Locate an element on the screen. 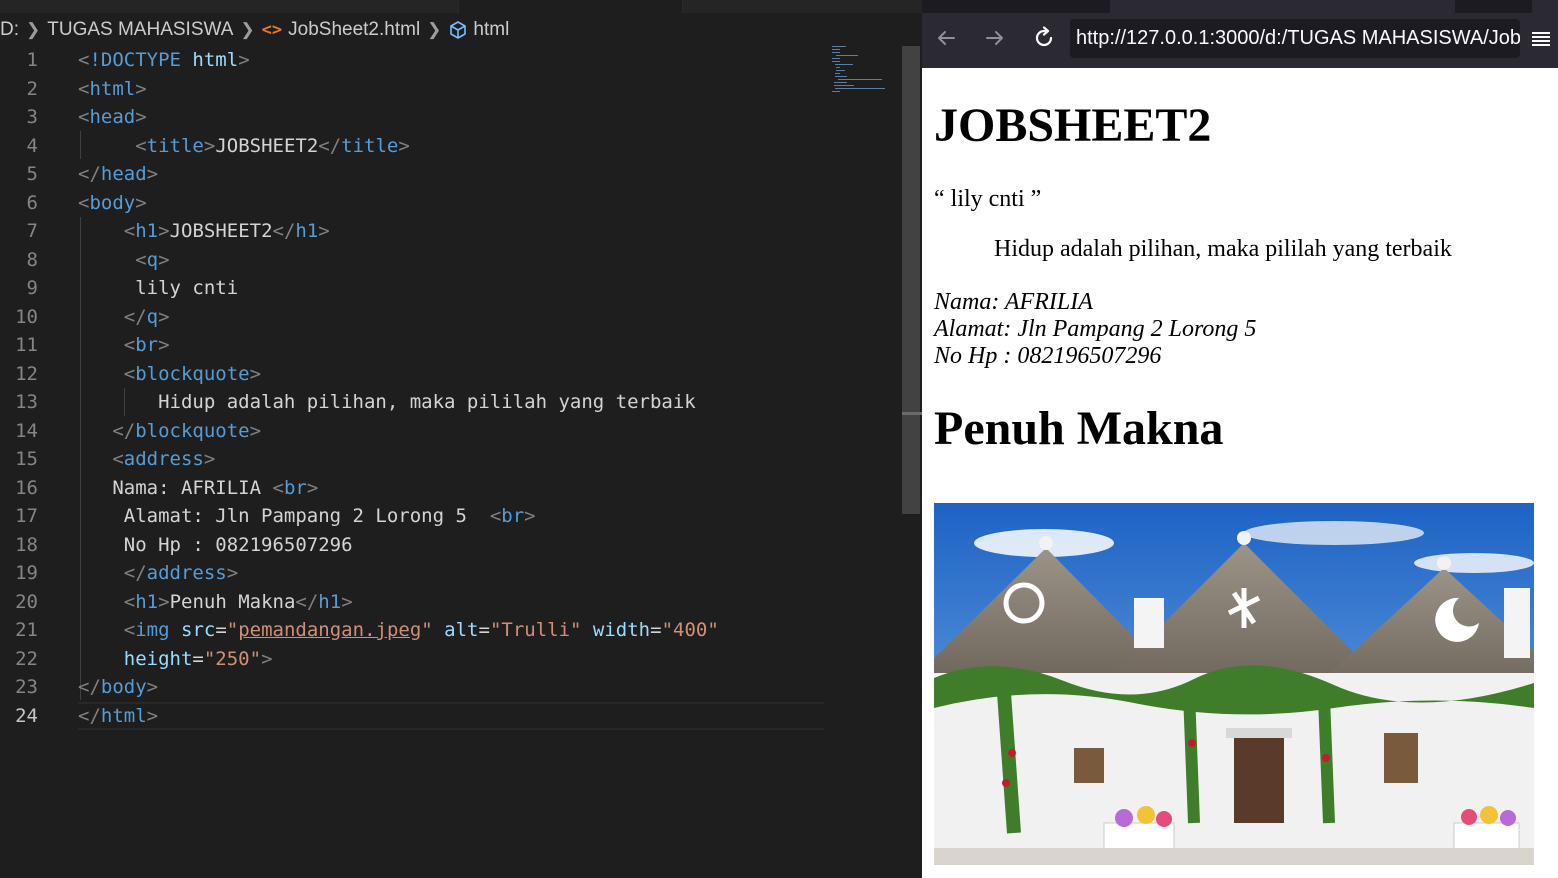  editor-tab-active is located at coordinates (570, 6).